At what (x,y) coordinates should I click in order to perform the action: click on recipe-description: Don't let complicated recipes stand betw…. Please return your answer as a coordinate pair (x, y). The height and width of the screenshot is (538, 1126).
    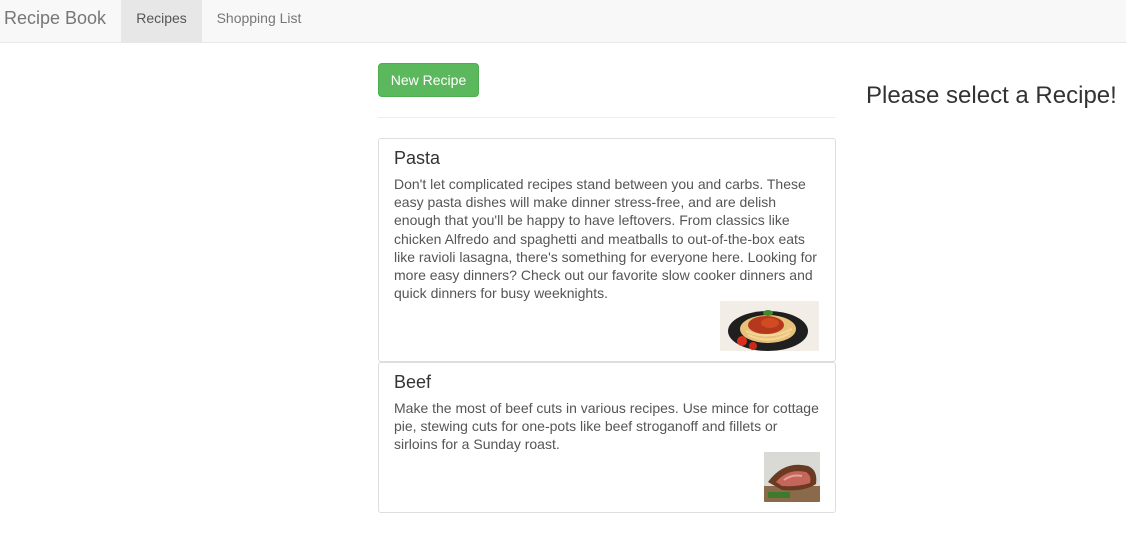
    Looking at the image, I should click on (605, 239).